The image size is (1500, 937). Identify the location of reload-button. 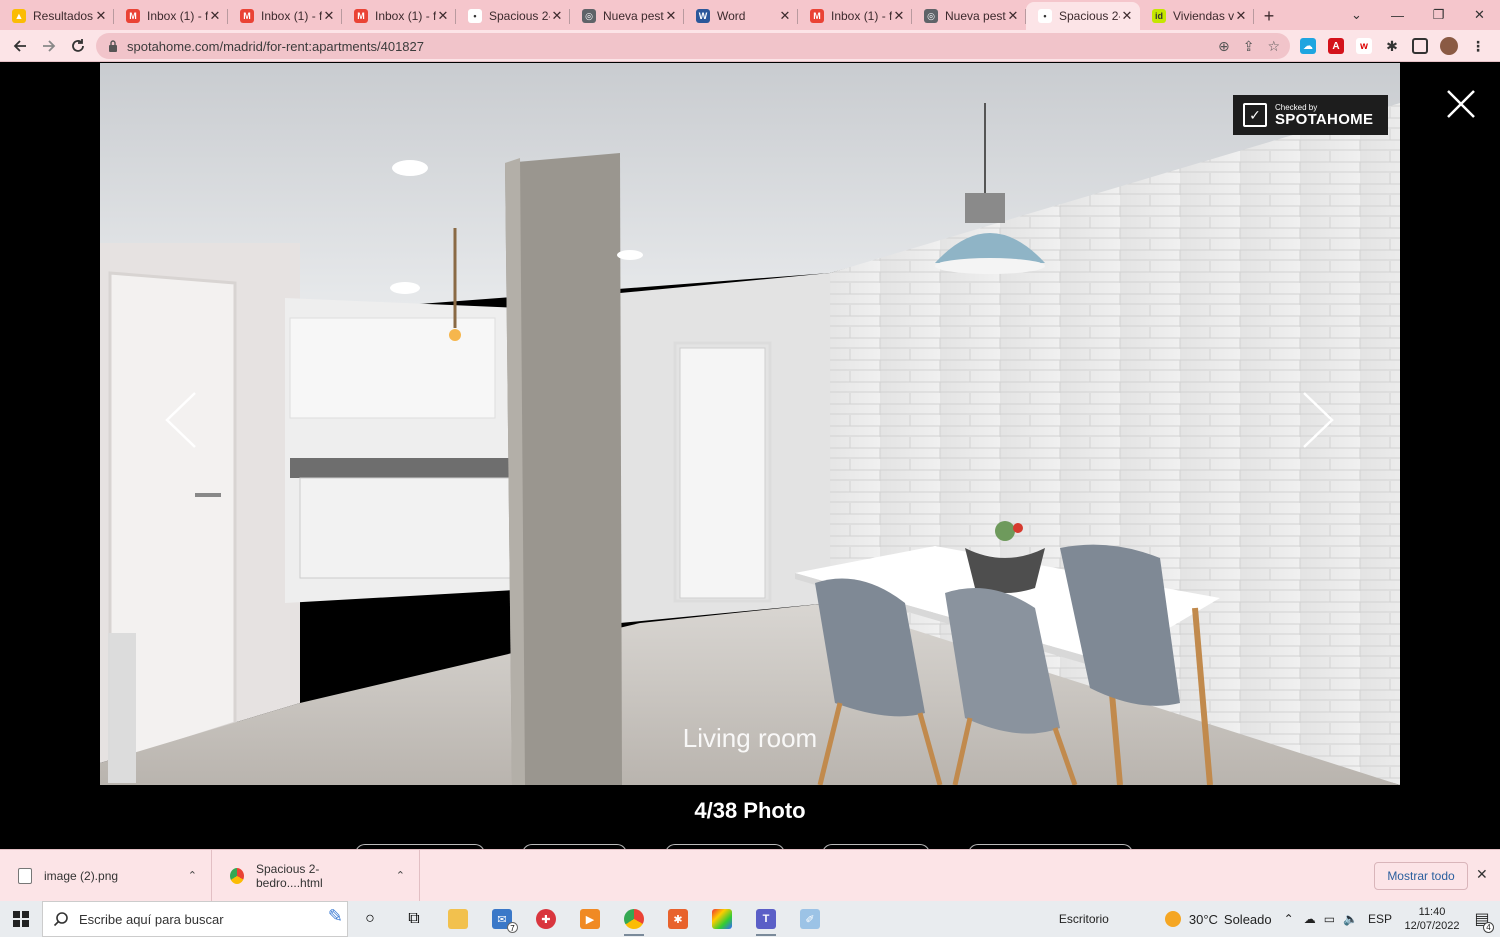
(77, 46).